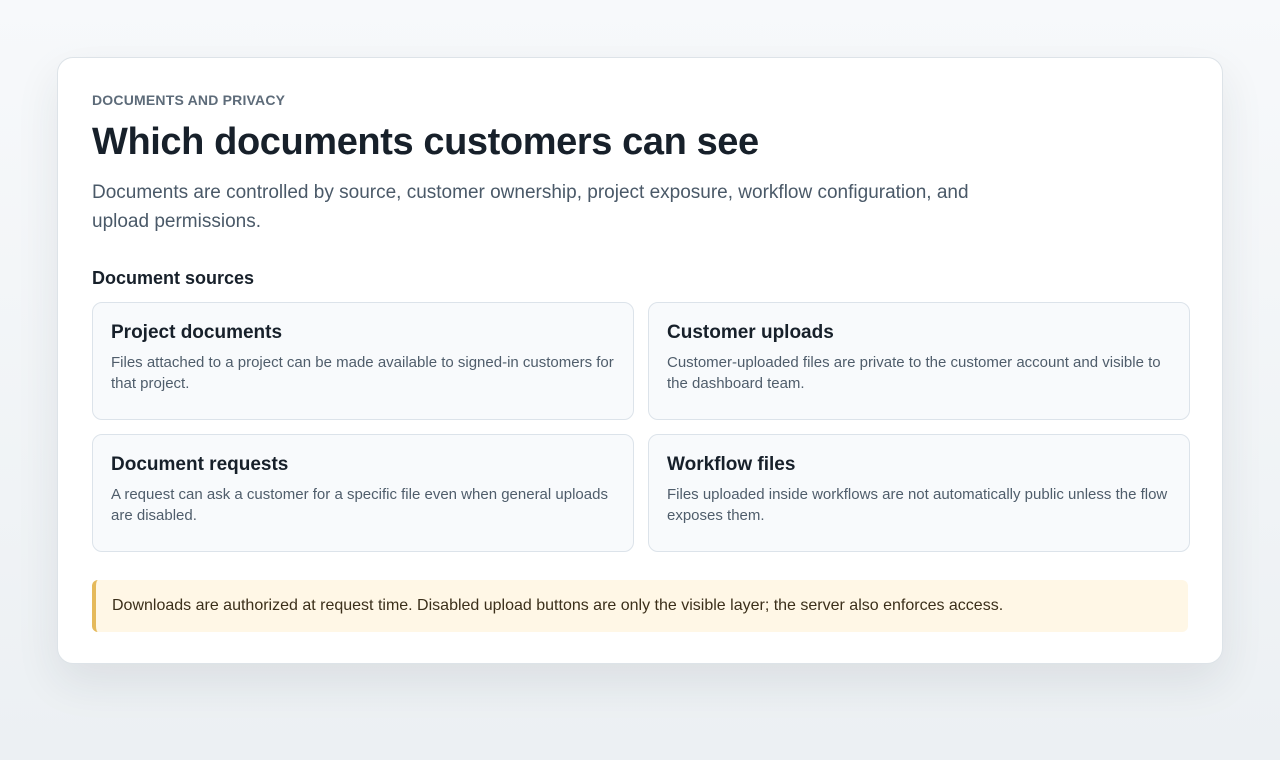  Describe the element at coordinates (189, 100) in the screenshot. I see `section-eyebrow: DOCUMENTS AND PRIVACY` at that location.